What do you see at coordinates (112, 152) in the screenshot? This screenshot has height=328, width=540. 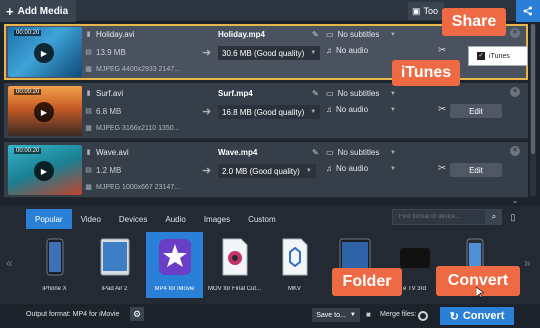 I see `file-name: Wave.avi` at bounding box center [112, 152].